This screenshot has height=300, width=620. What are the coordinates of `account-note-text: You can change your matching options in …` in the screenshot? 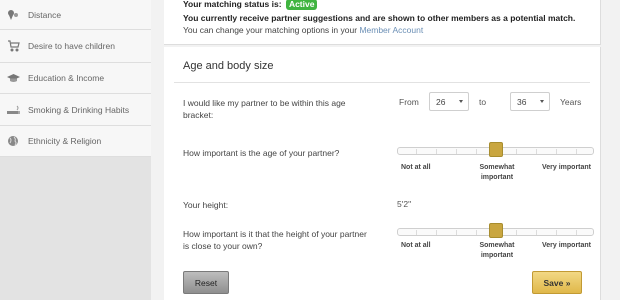 It's located at (270, 30).